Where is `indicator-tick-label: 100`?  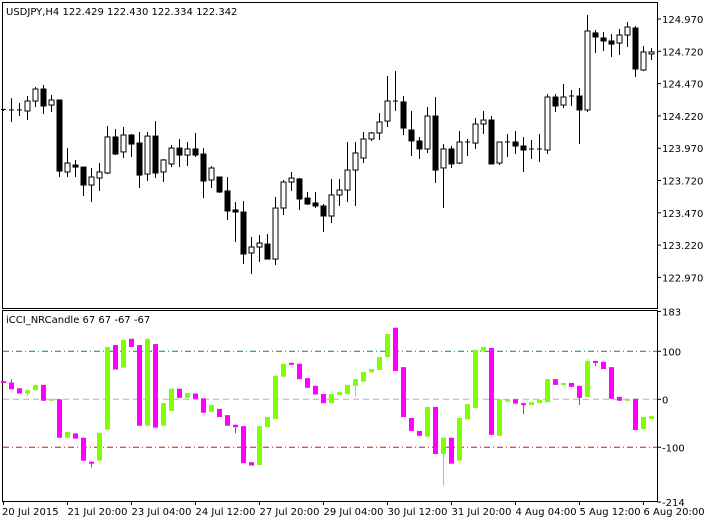
indicator-tick-label: 100 is located at coordinates (671, 352).